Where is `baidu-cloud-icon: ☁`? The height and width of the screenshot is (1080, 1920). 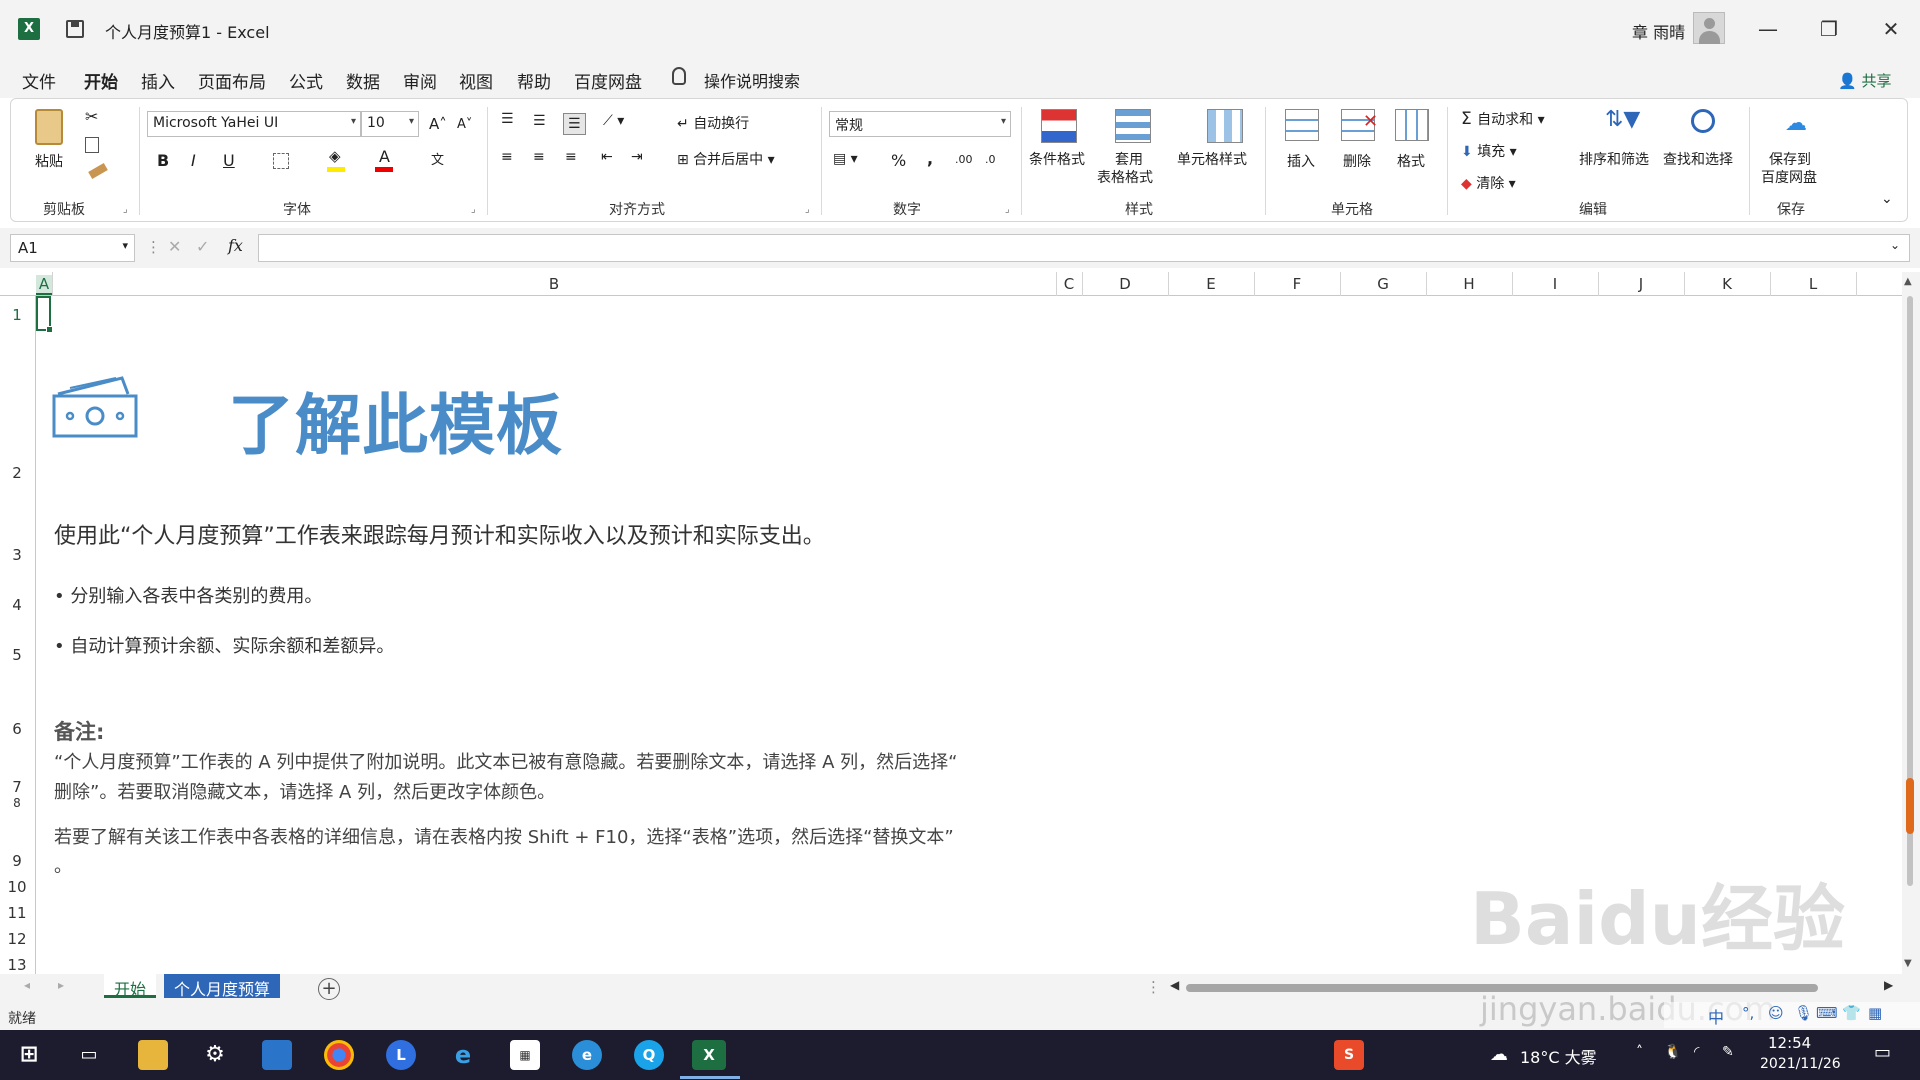
baidu-cloud-icon: ☁ is located at coordinates (1796, 123).